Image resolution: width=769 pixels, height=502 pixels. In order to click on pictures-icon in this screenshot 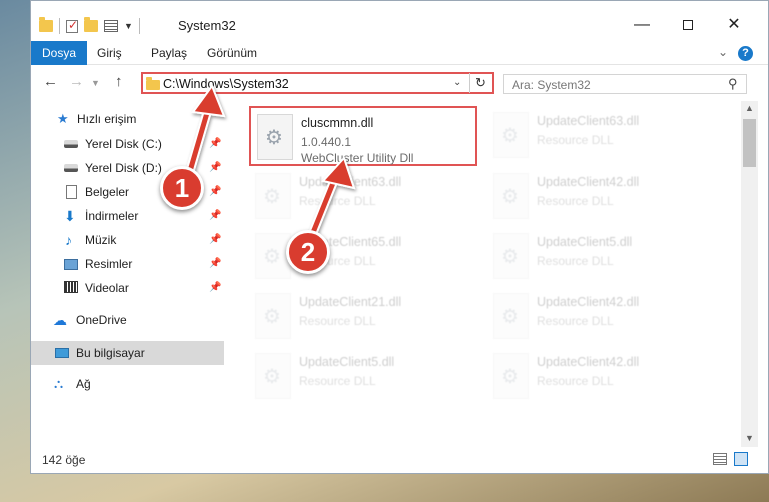, I will do `click(71, 264)`.